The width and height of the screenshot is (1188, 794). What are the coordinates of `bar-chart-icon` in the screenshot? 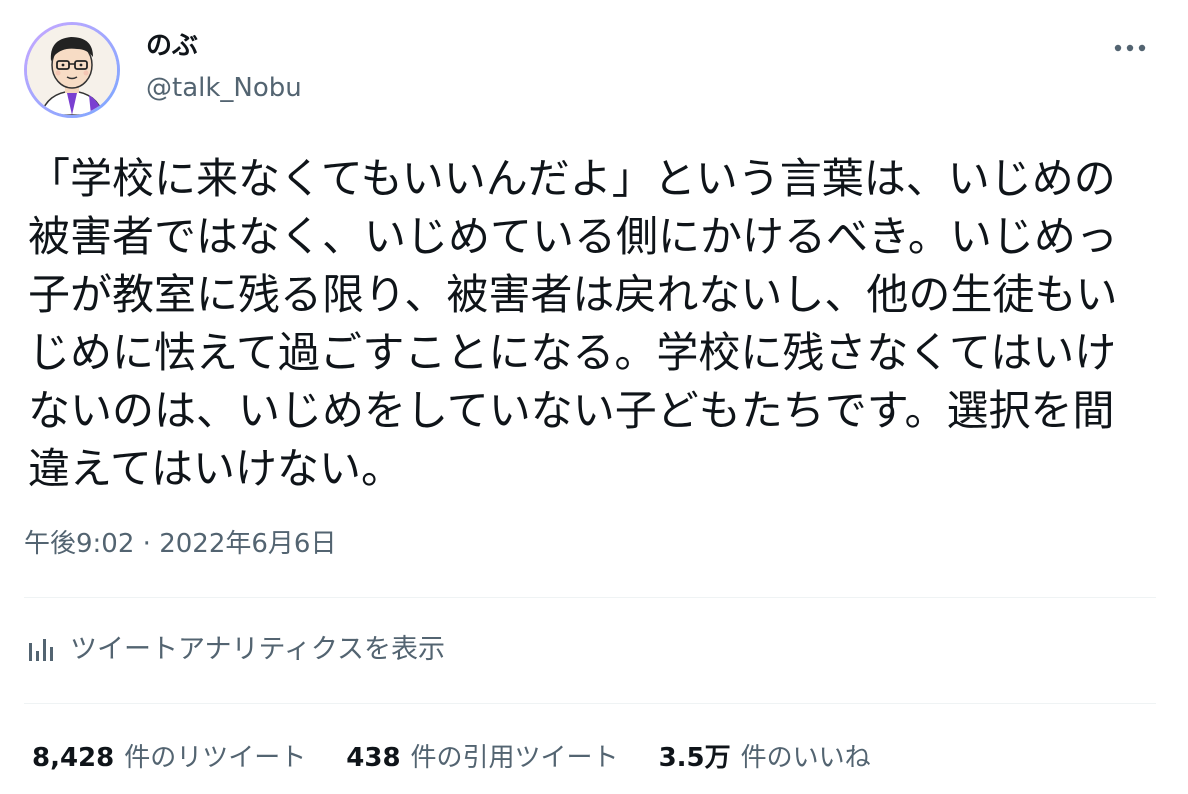 It's located at (41, 650).